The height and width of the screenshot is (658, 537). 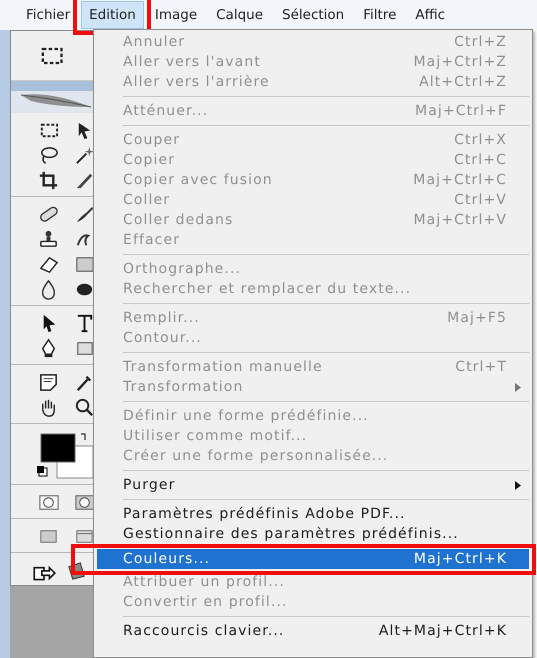 What do you see at coordinates (480, 42) in the screenshot?
I see `shortcut-label: Ctrl+Z` at bounding box center [480, 42].